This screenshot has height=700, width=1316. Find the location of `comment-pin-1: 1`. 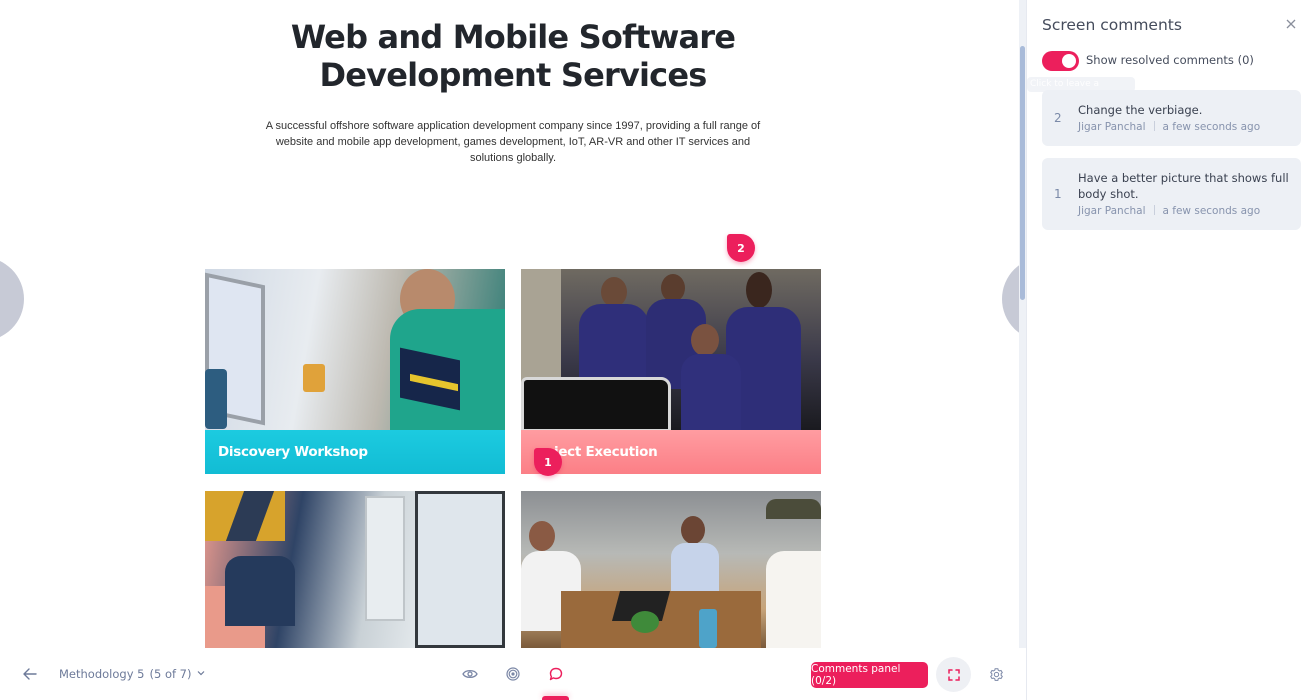

comment-pin-1: 1 is located at coordinates (548, 462).